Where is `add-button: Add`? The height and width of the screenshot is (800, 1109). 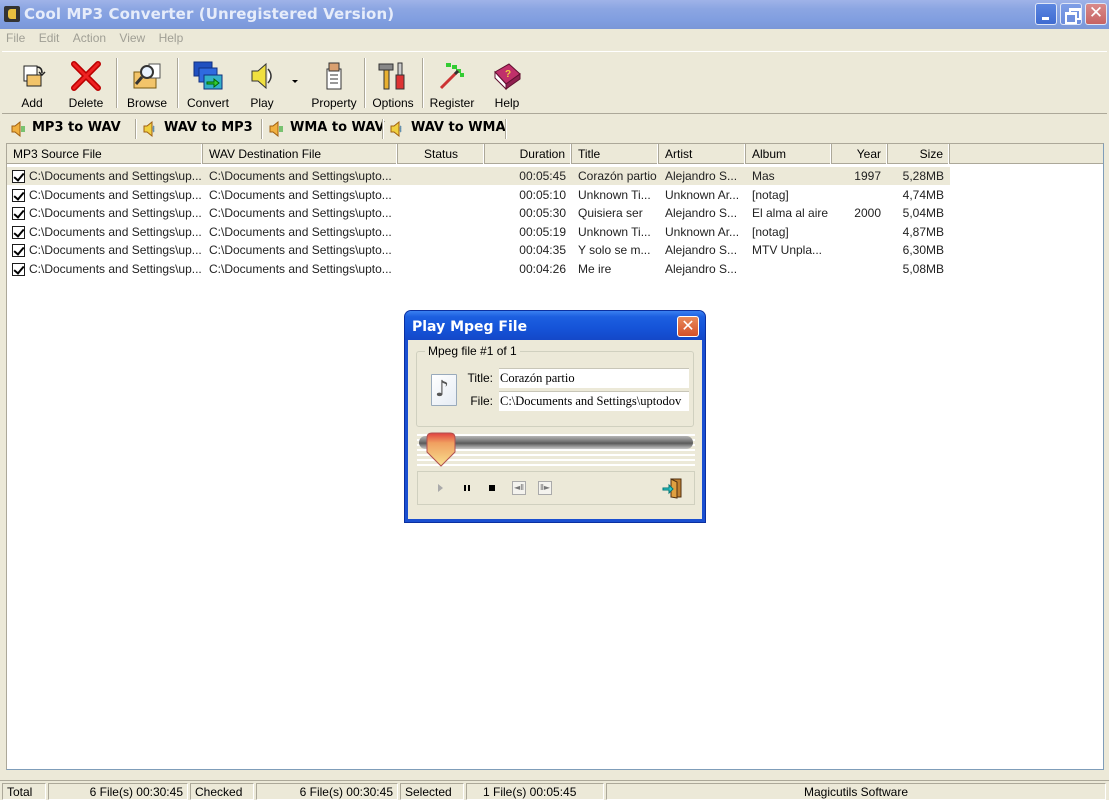
add-button: Add is located at coordinates (32, 84).